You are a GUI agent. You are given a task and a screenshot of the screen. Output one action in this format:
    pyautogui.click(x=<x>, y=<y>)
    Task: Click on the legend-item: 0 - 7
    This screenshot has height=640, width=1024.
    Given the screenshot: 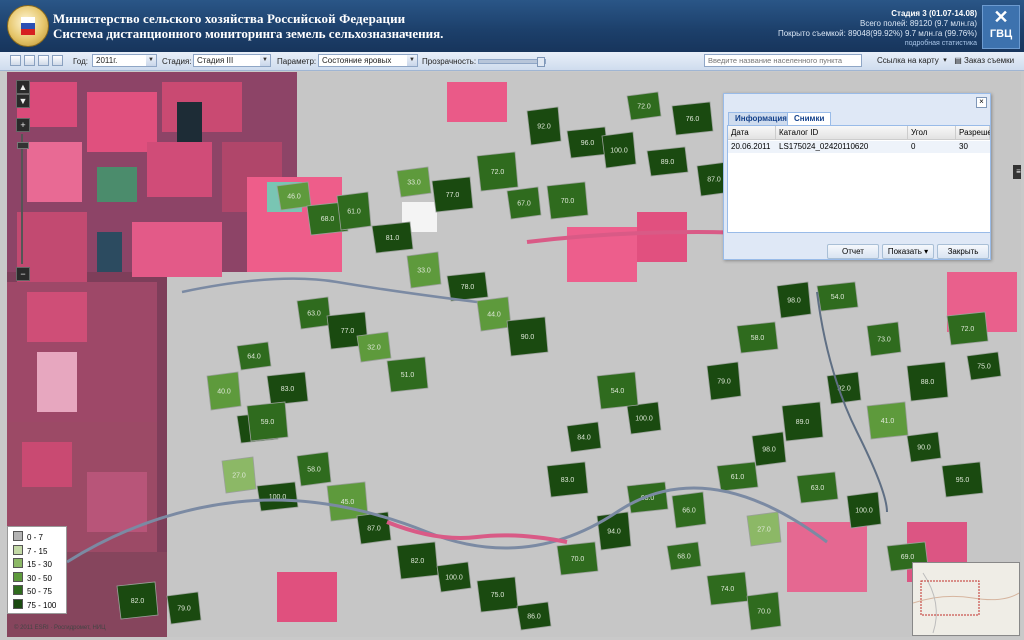 What is the action you would take?
    pyautogui.click(x=28, y=536)
    